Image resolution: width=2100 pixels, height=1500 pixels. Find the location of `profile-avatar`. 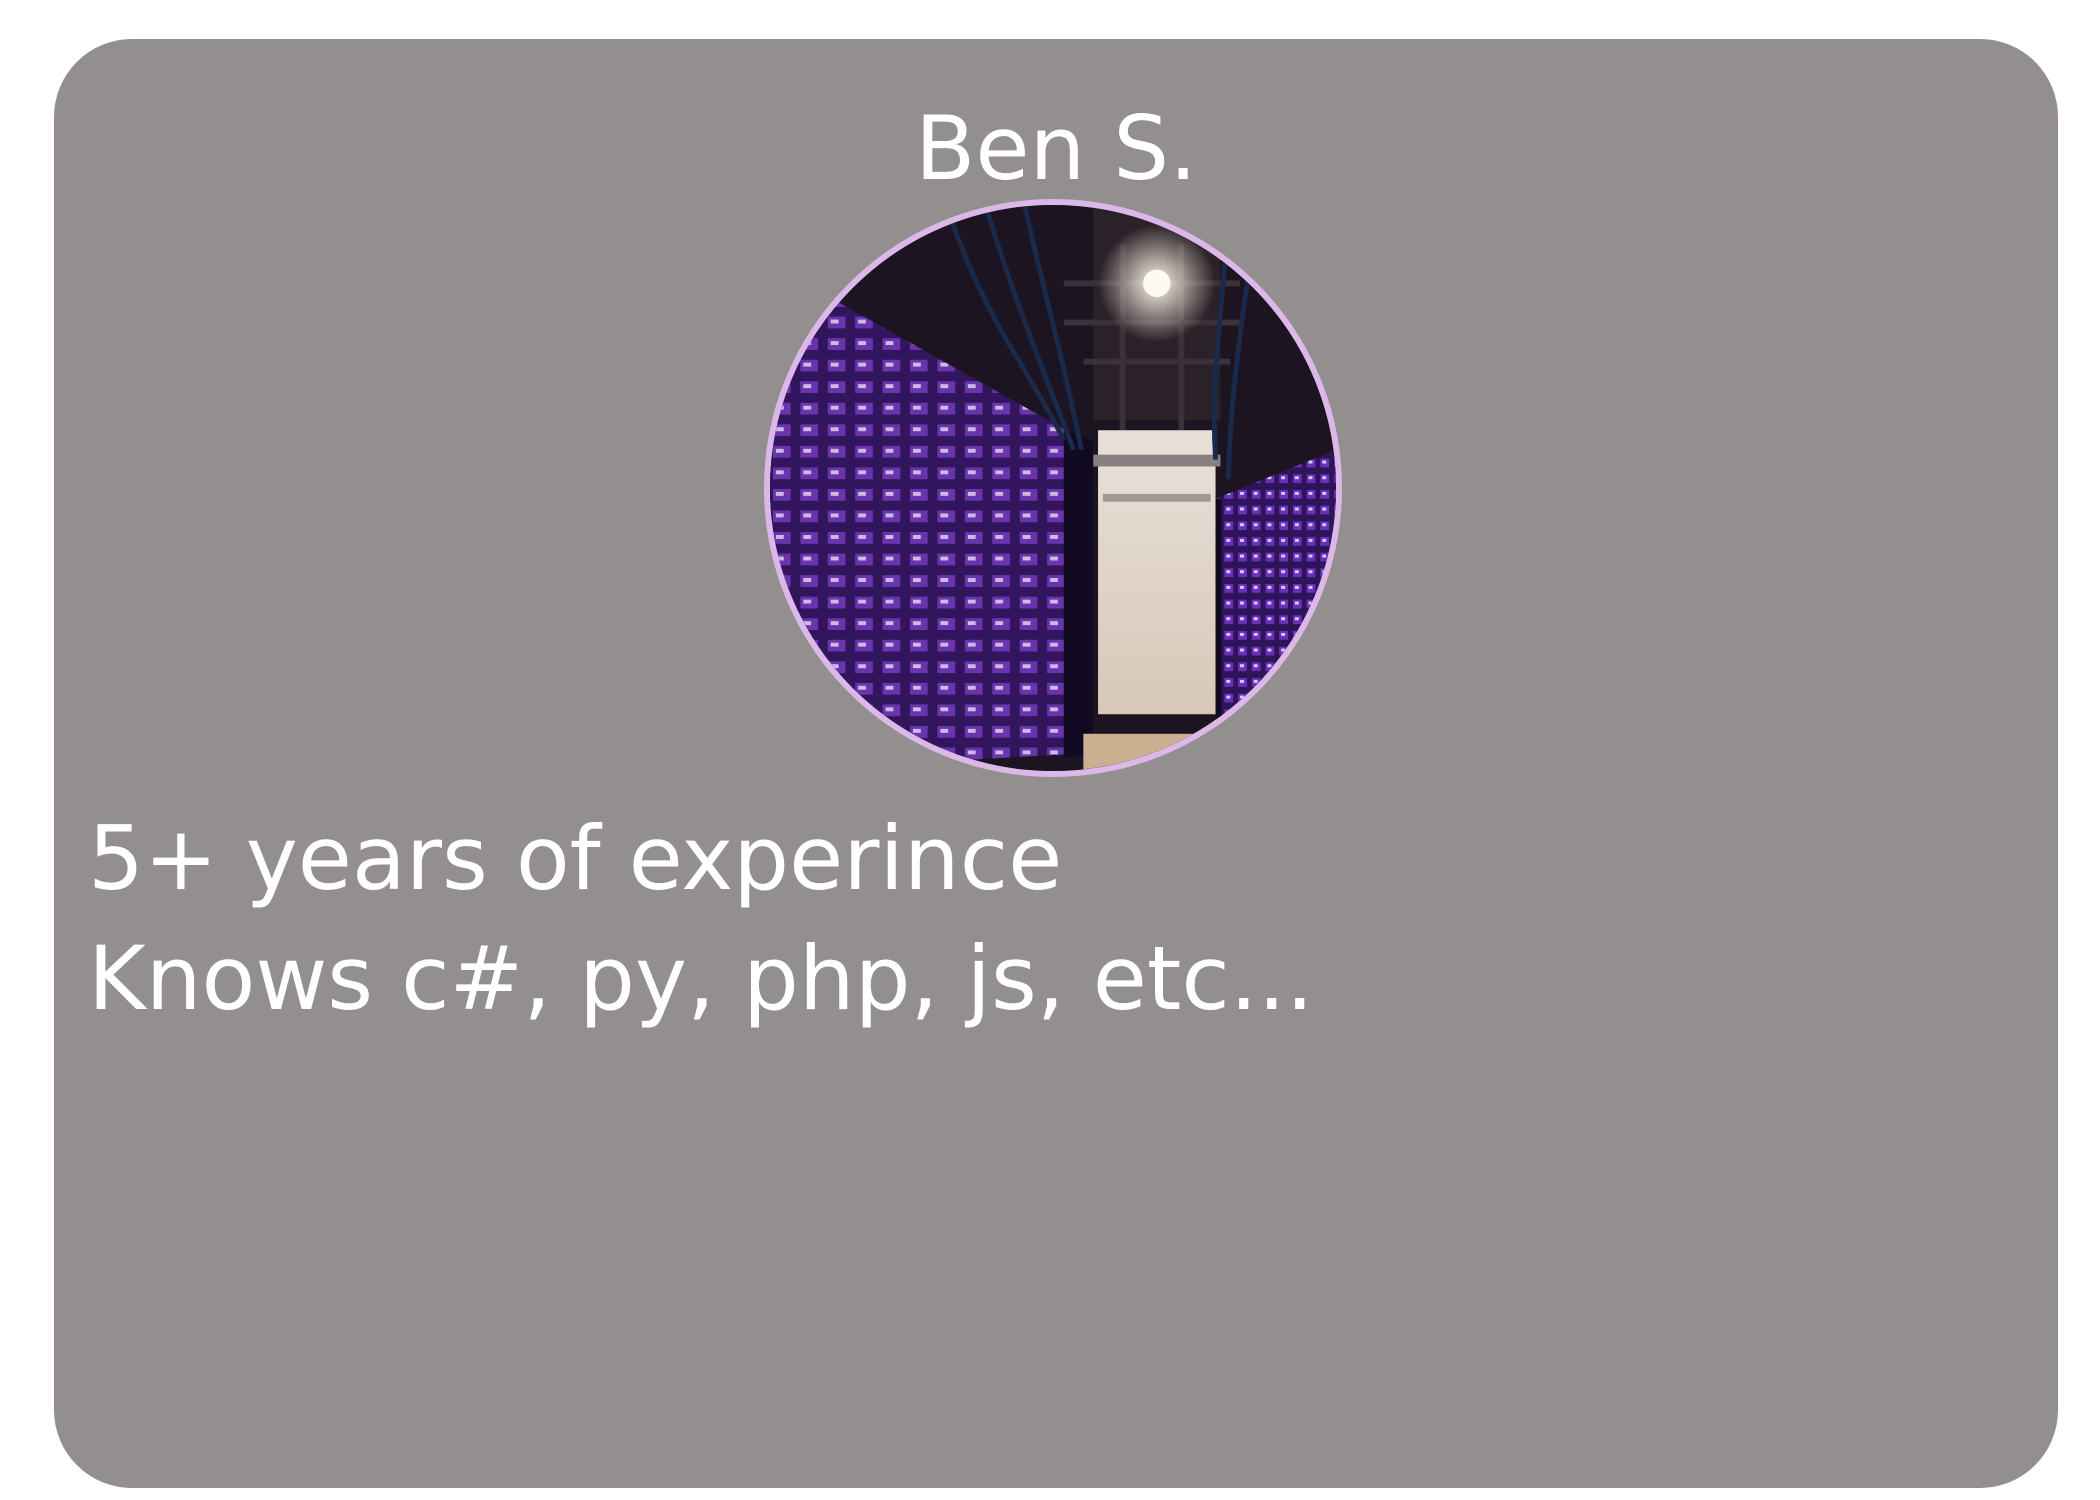

profile-avatar is located at coordinates (1053, 488).